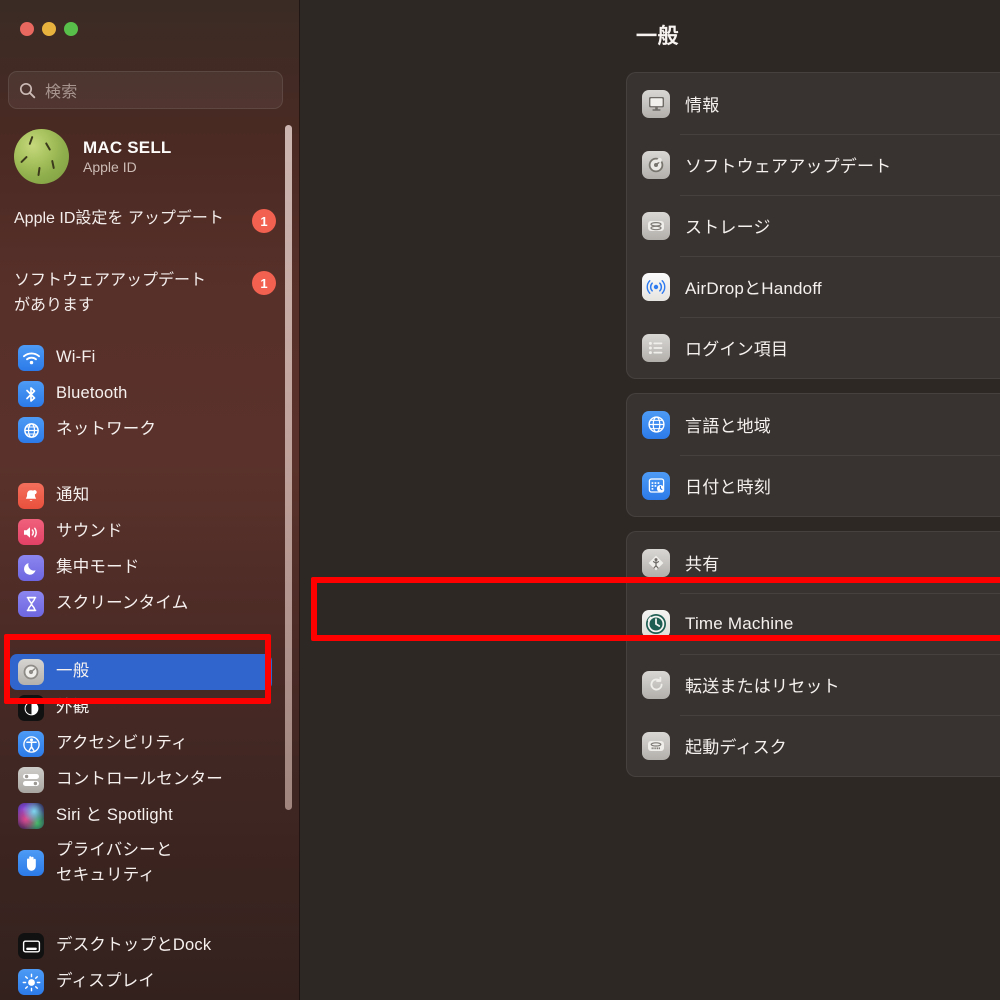 Image resolution: width=1000 pixels, height=1000 pixels. I want to click on sidebar-scrollbar, so click(288, 467).